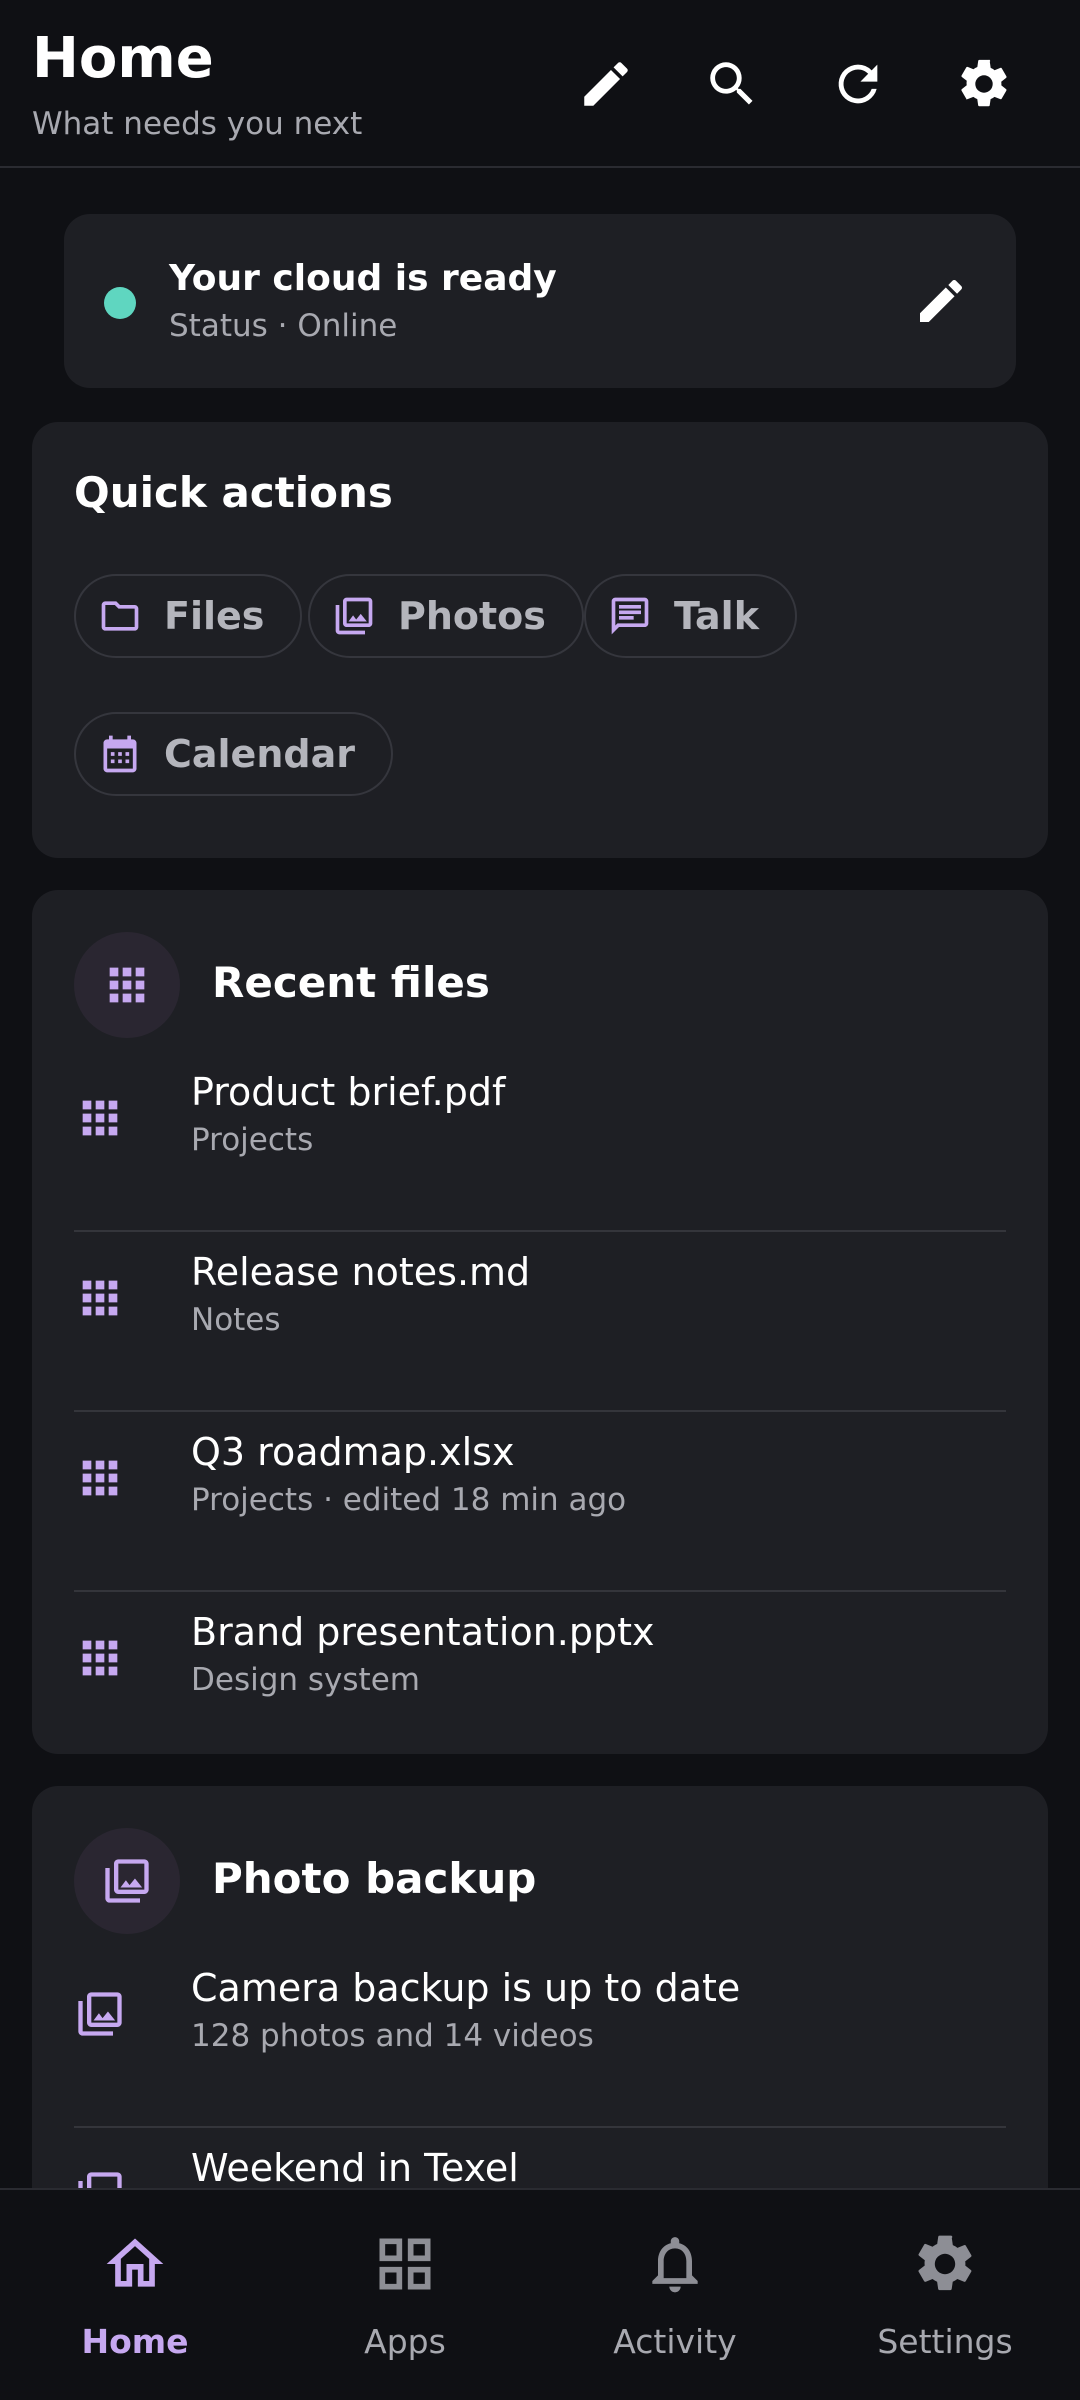 This screenshot has height=2400, width=1080. What do you see at coordinates (120, 303) in the screenshot?
I see `online-status-dot` at bounding box center [120, 303].